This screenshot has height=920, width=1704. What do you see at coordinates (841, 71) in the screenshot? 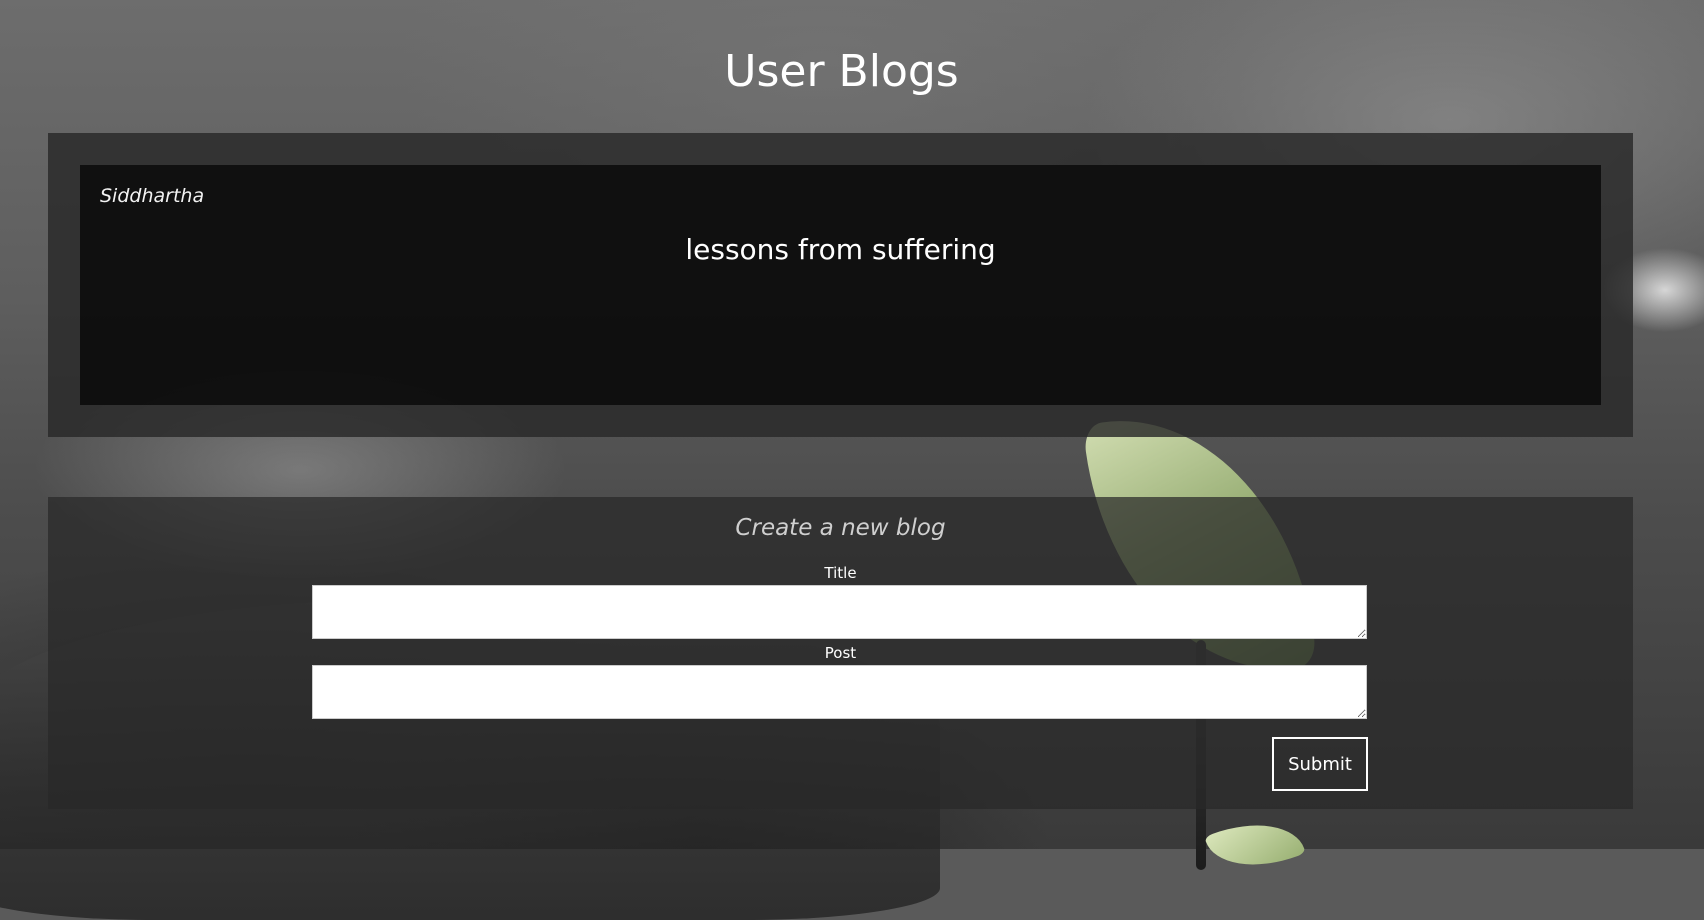
I see `page-title: User Blogs` at bounding box center [841, 71].